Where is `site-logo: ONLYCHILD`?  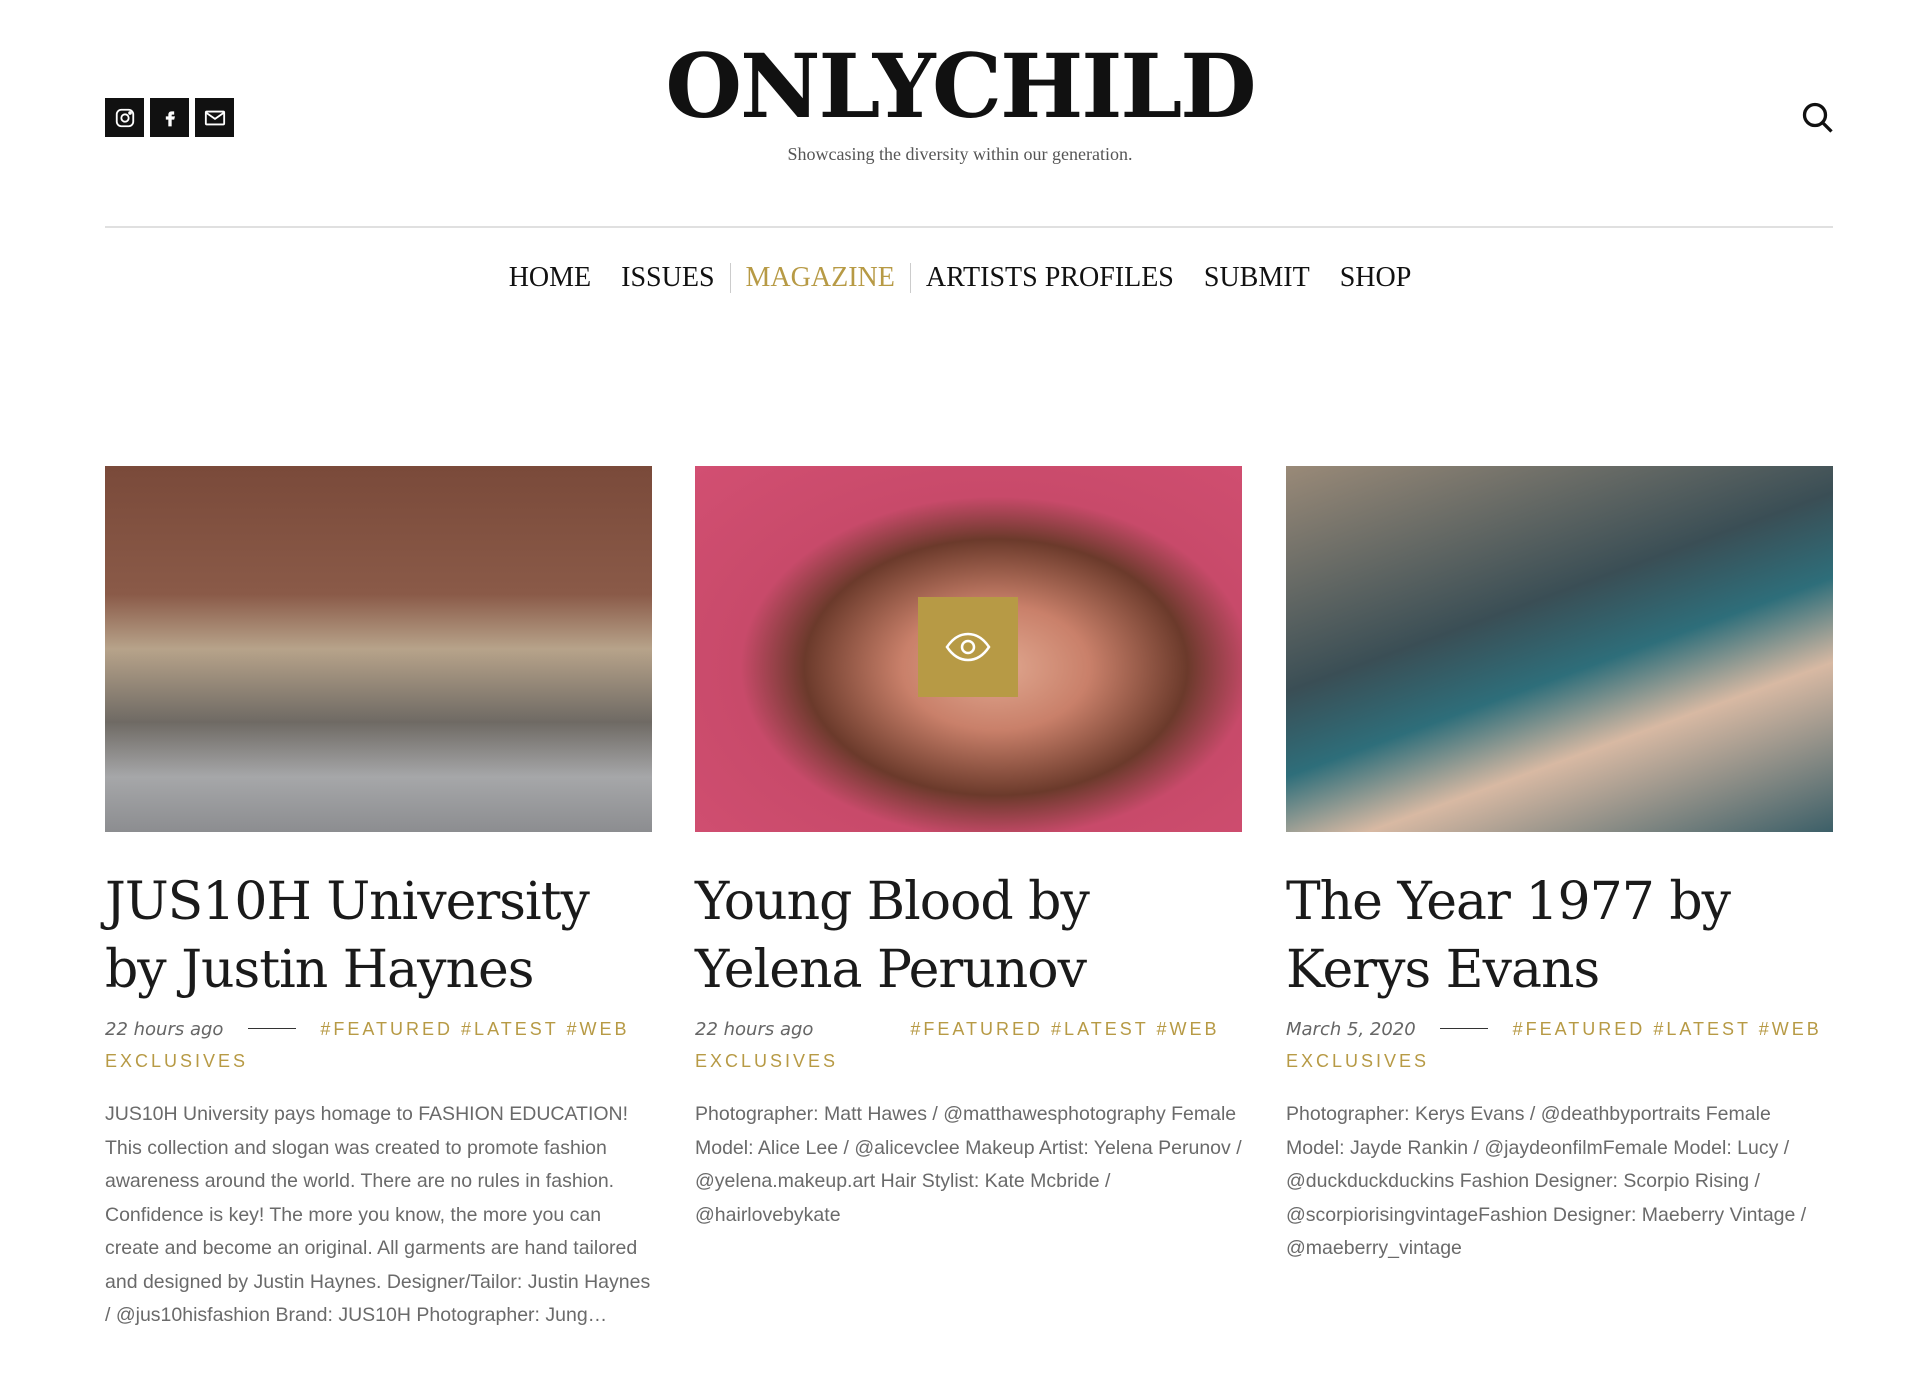
site-logo: ONLYCHILD is located at coordinates (960, 86).